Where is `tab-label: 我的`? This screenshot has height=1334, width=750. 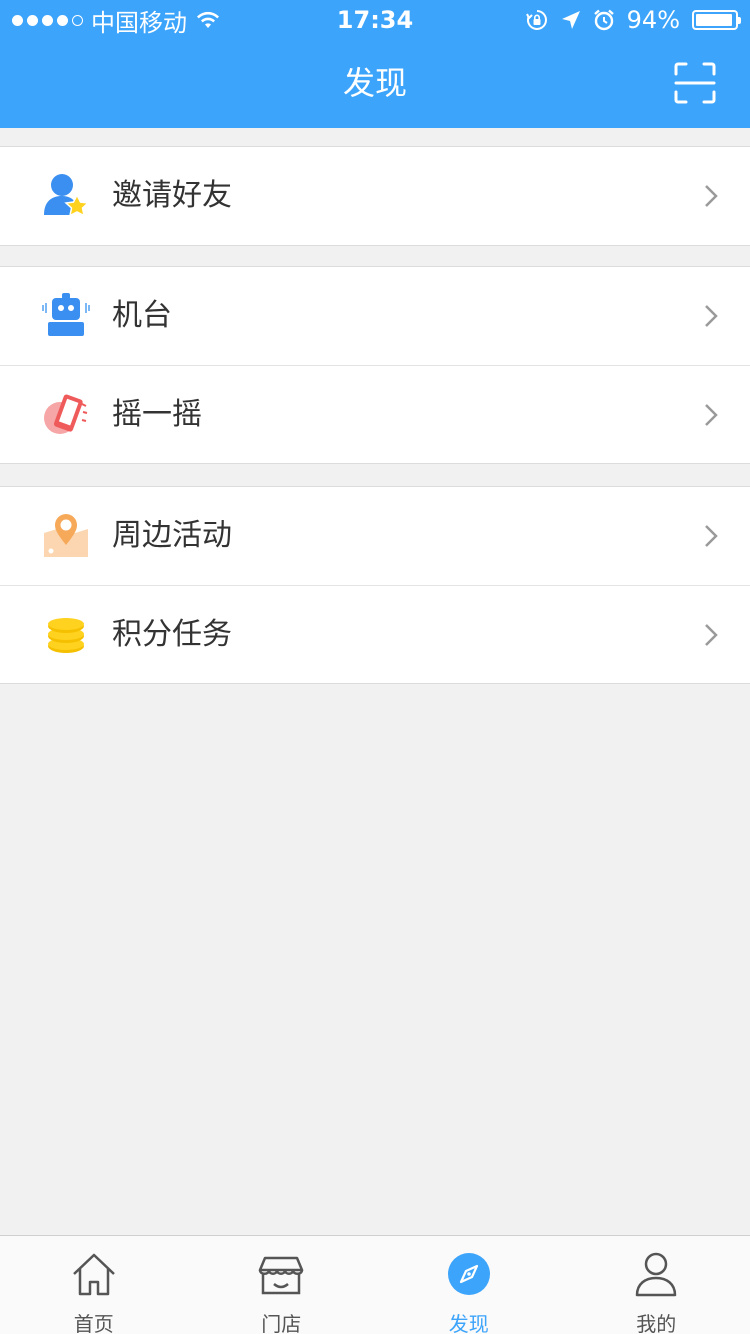 tab-label: 我的 is located at coordinates (656, 1323).